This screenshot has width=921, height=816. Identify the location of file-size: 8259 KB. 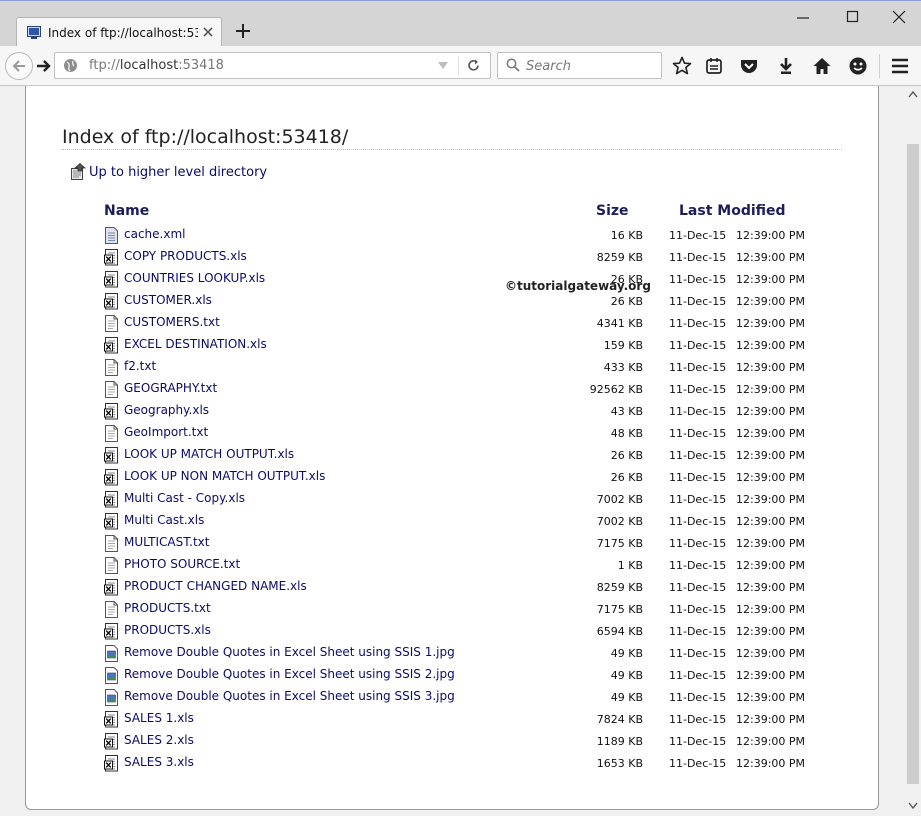
(619, 587).